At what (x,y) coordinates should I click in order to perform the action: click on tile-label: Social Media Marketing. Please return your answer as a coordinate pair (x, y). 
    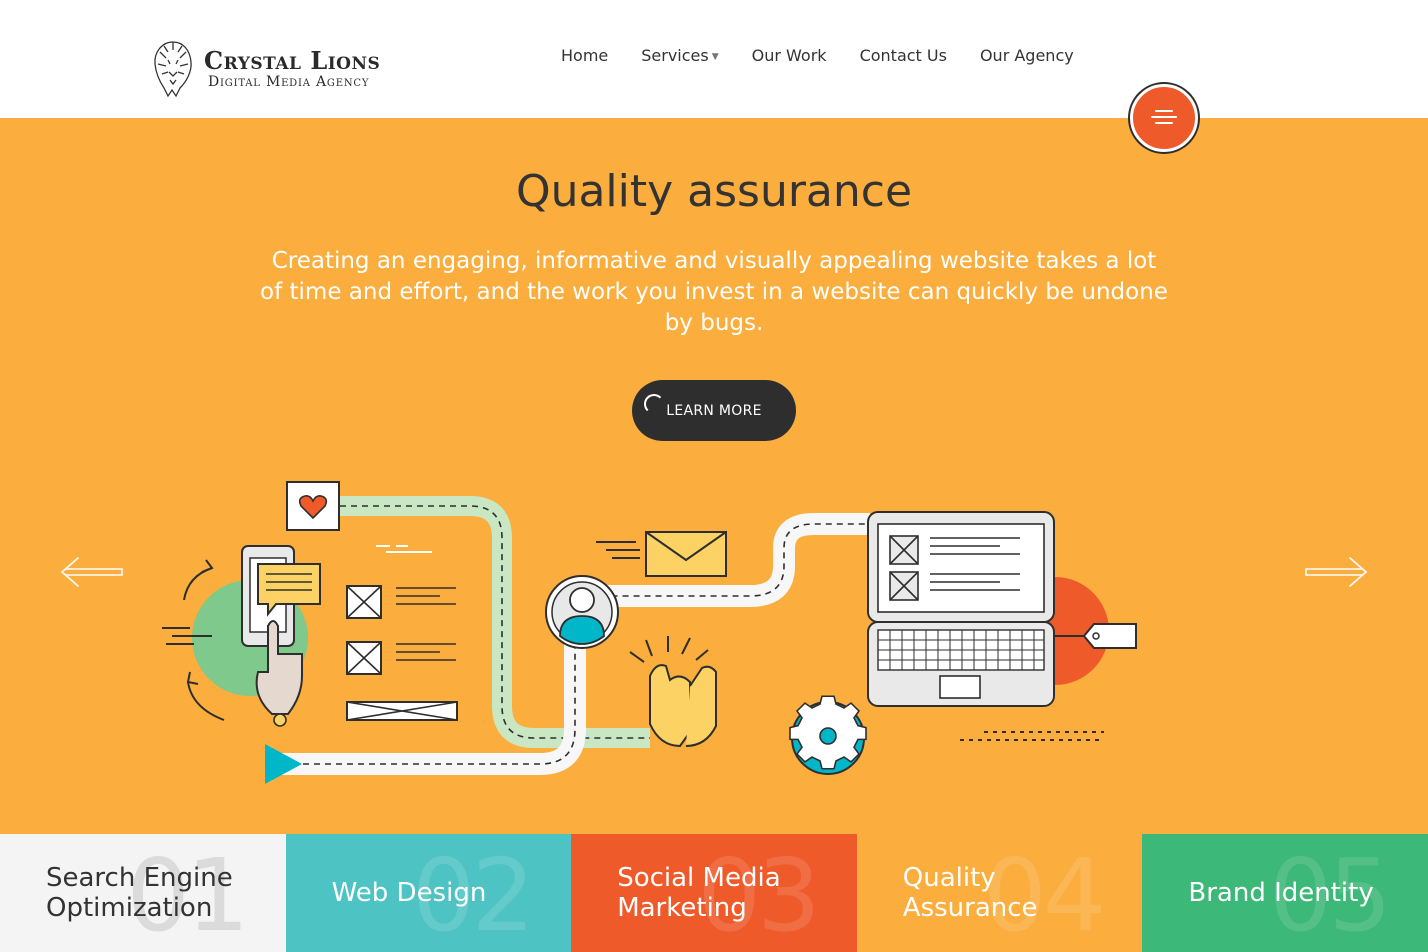
    Looking at the image, I should click on (699, 893).